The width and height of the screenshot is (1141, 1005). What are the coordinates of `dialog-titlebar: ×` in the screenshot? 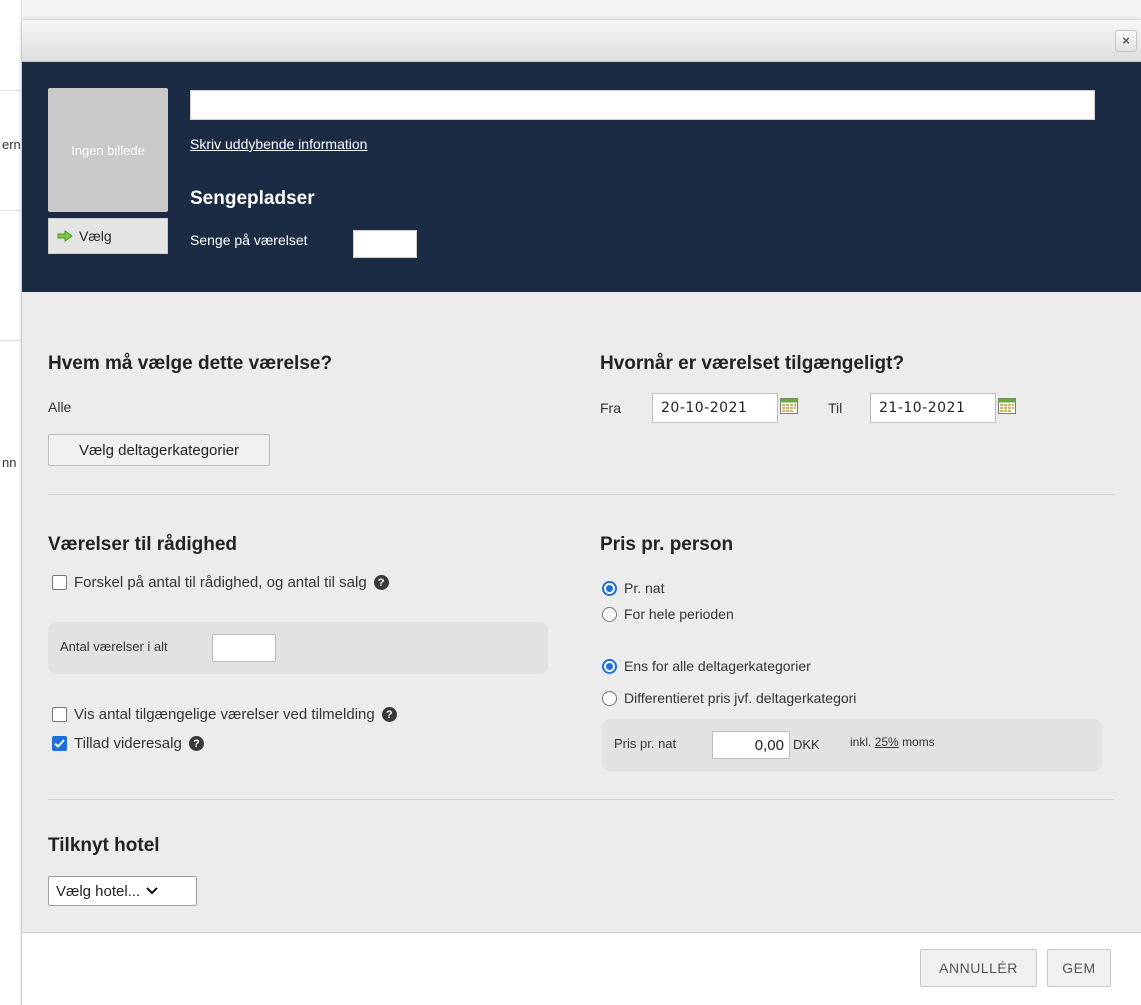 It's located at (581, 41).